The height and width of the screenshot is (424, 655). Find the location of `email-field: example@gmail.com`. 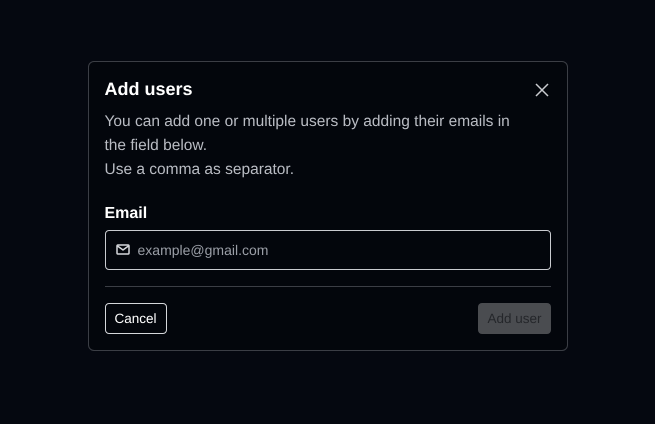

email-field: example@gmail.com is located at coordinates (327, 250).